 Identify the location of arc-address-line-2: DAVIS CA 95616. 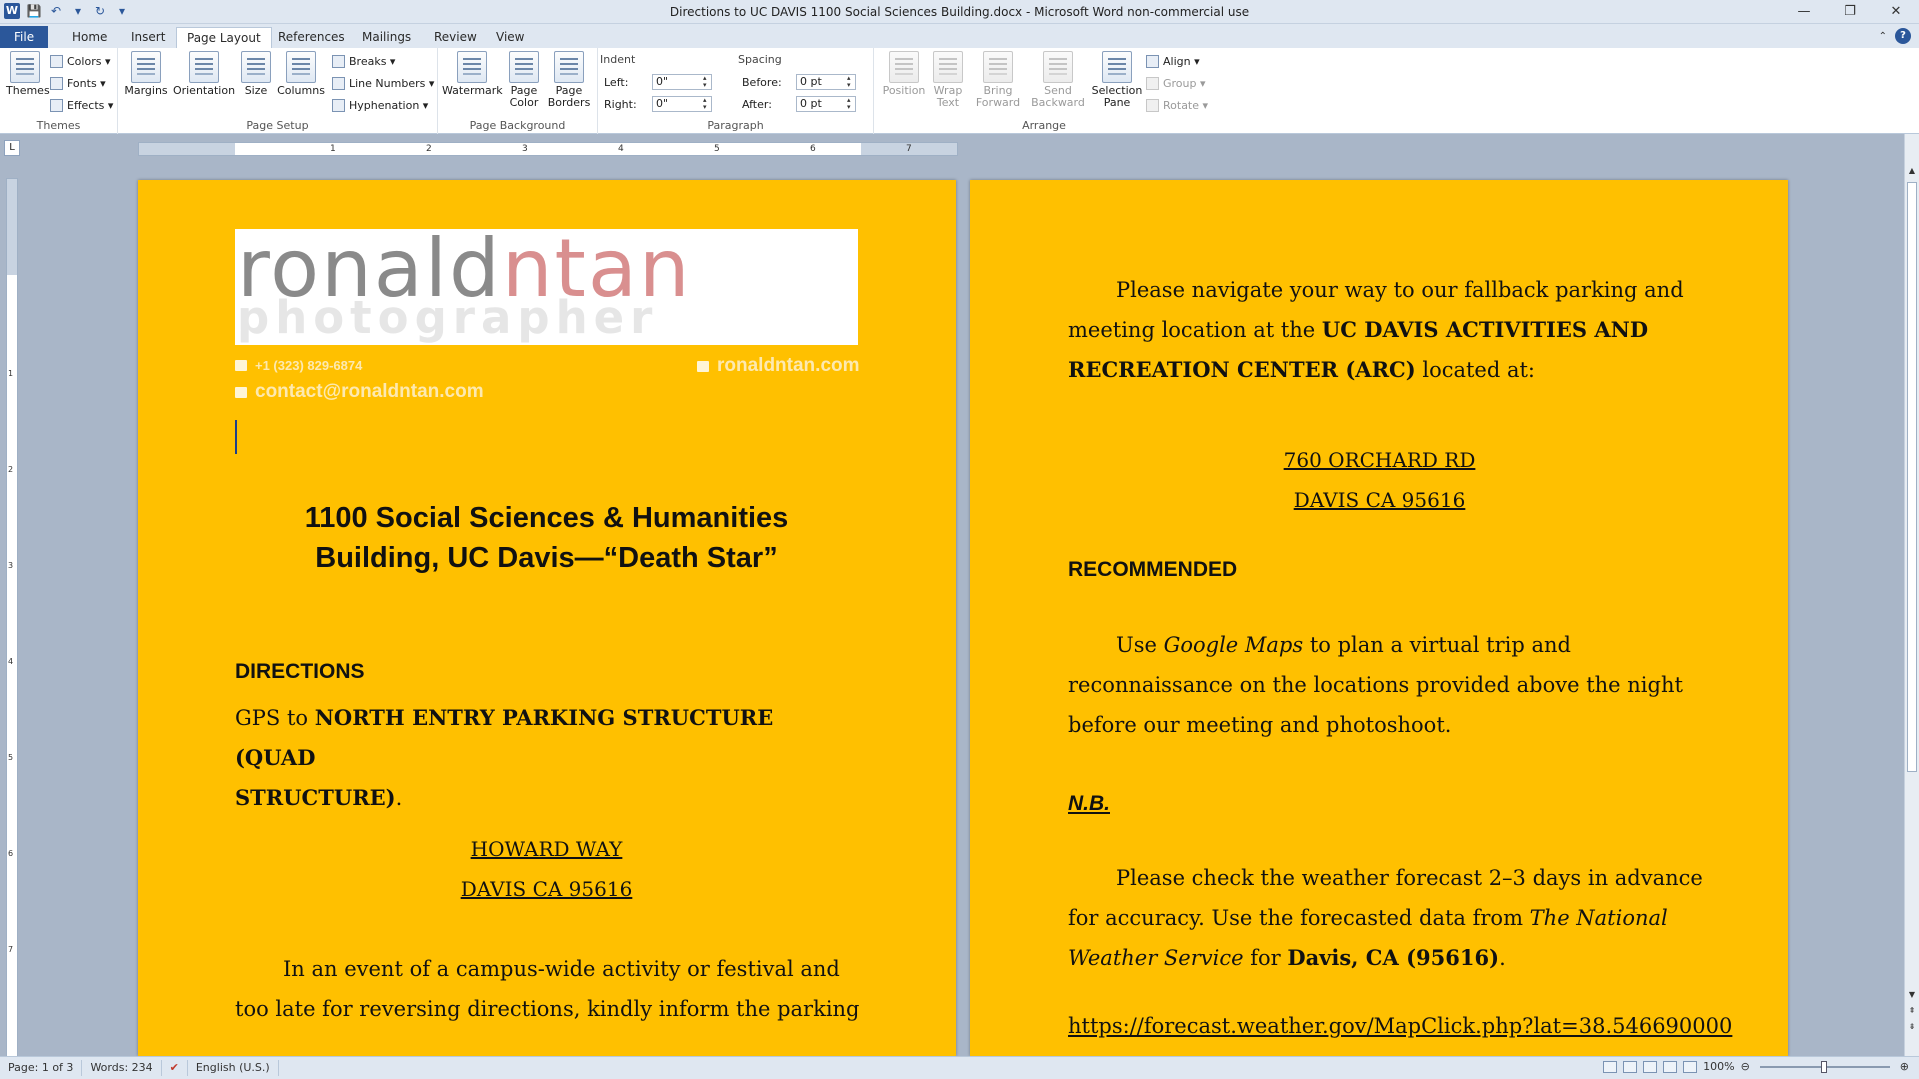
(1379, 500).